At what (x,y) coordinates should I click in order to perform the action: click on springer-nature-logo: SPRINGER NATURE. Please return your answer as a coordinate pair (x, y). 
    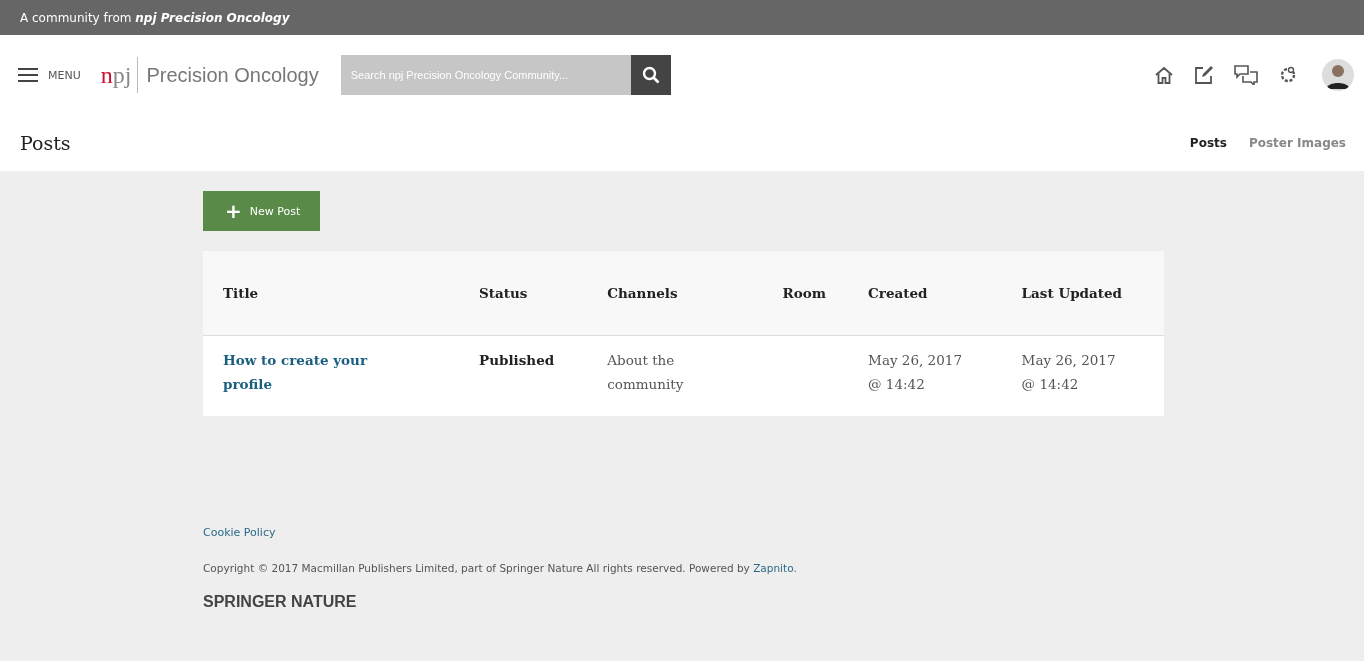
    Looking at the image, I should click on (280, 602).